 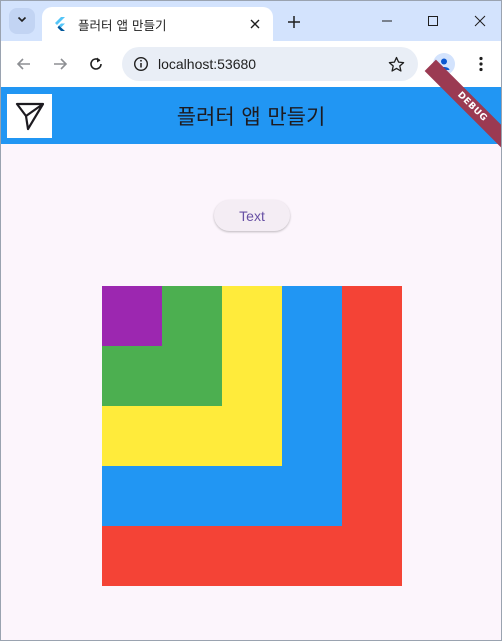 What do you see at coordinates (270, 64) in the screenshot?
I see `address-bar: localhost:53680` at bounding box center [270, 64].